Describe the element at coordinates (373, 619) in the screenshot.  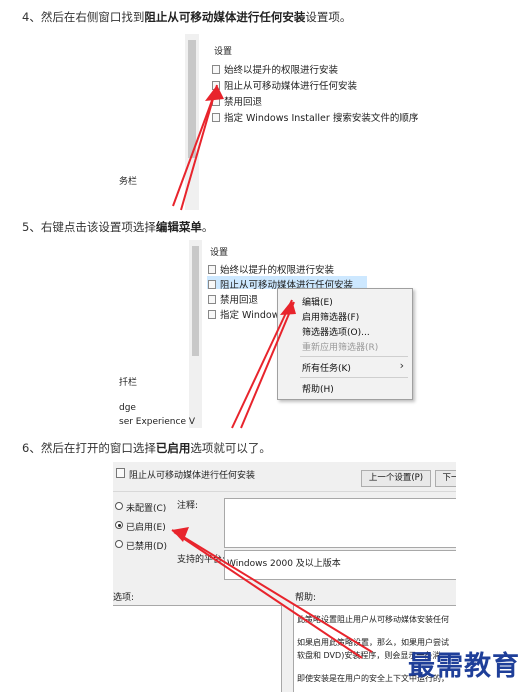
I see `help-text-line: 此策略设置阻止用户从可移动媒体安装任何` at that location.